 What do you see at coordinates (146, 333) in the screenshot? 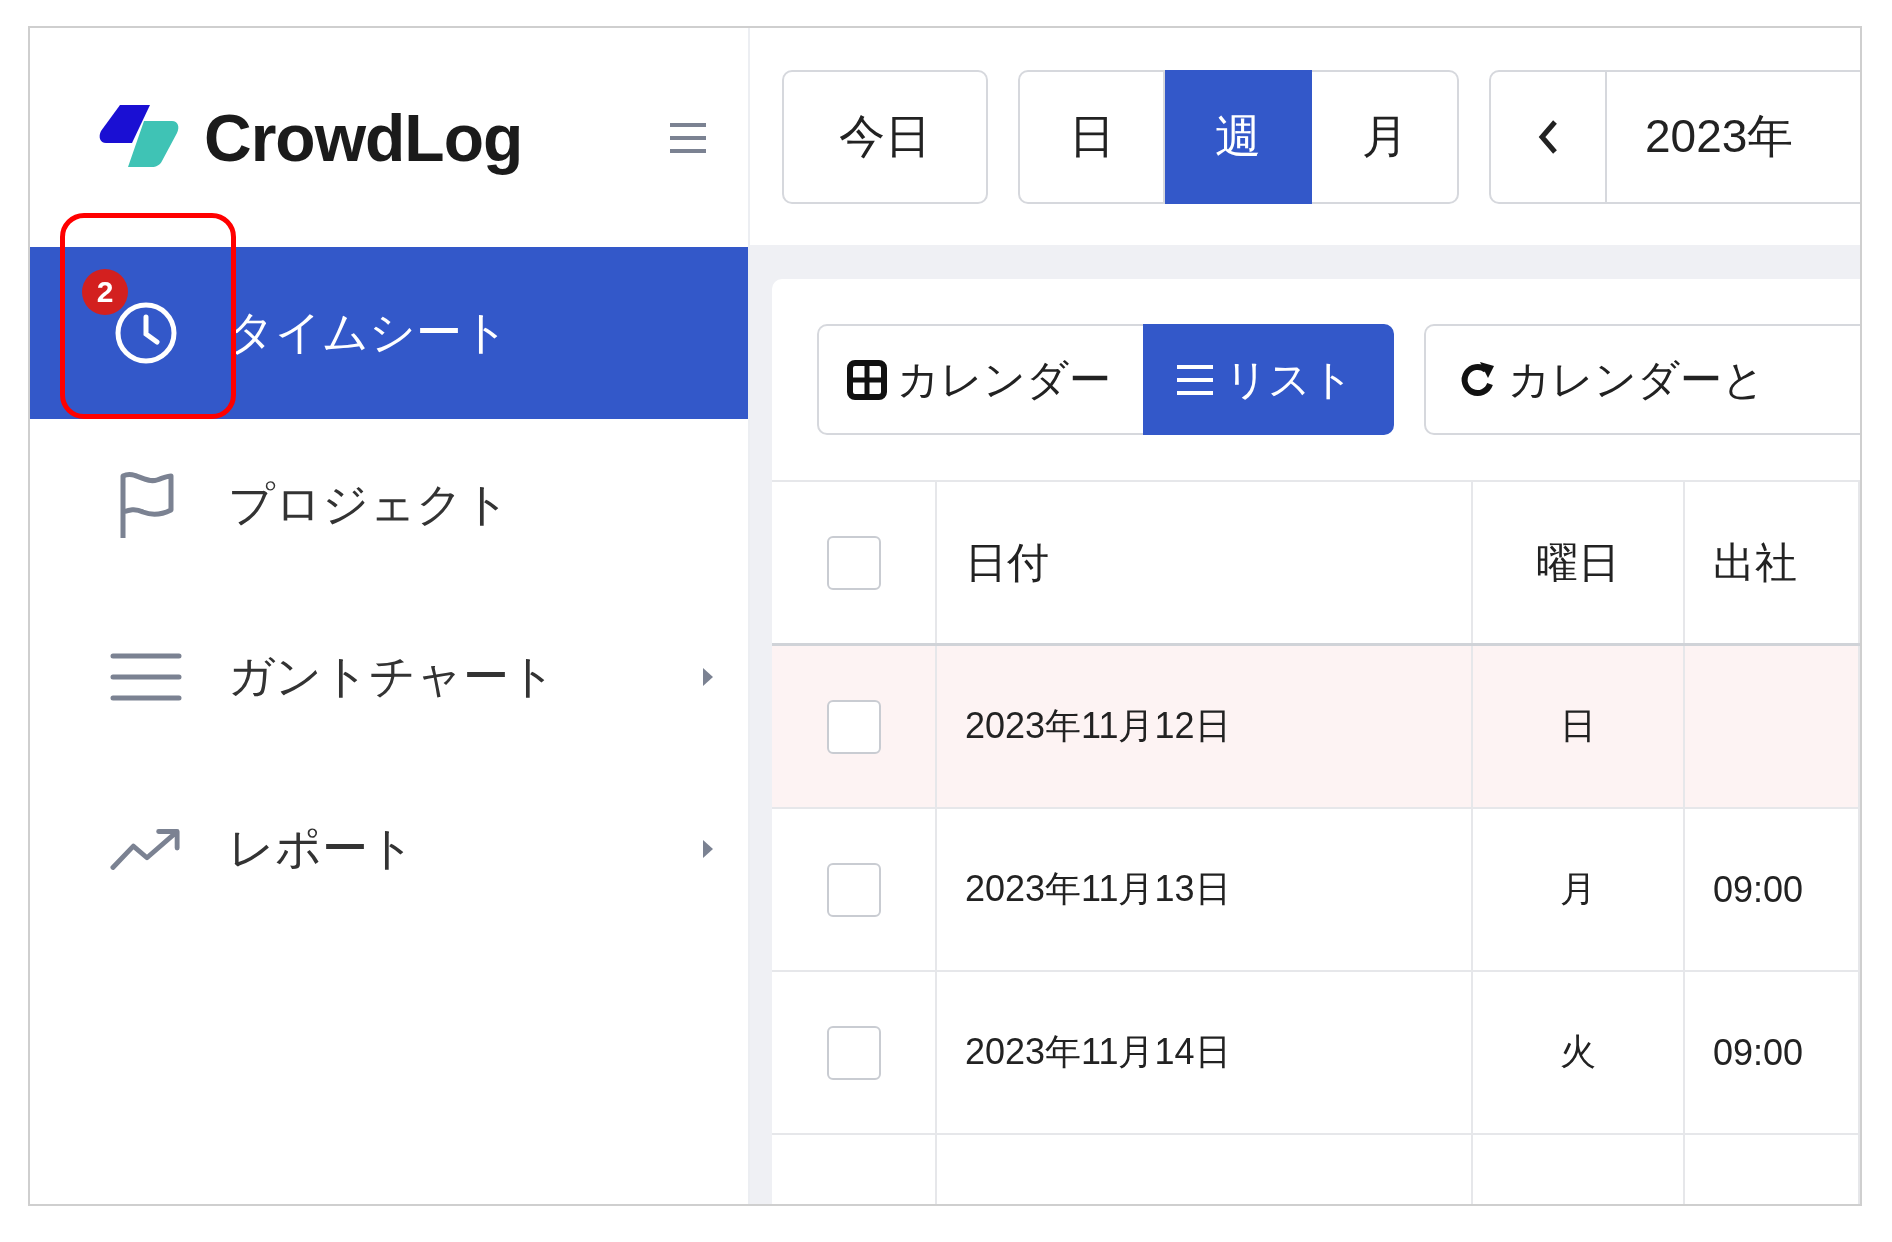
I see `clock-icon` at bounding box center [146, 333].